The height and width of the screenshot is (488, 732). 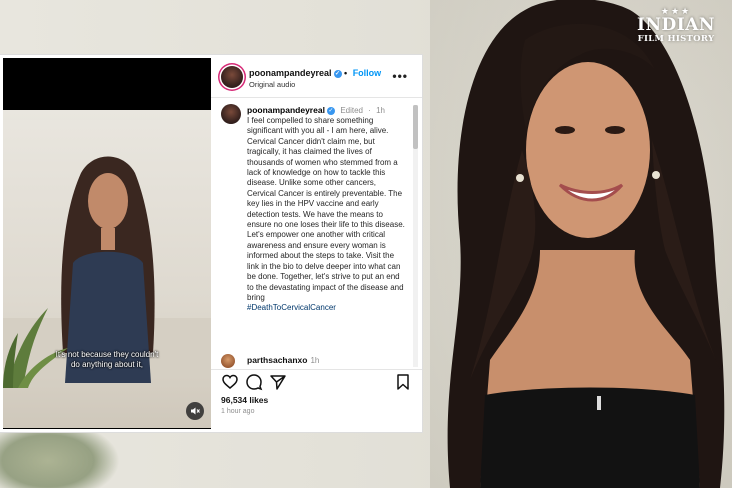 What do you see at coordinates (676, 39) in the screenshot?
I see `logo-line2: FILM HISTORY` at bounding box center [676, 39].